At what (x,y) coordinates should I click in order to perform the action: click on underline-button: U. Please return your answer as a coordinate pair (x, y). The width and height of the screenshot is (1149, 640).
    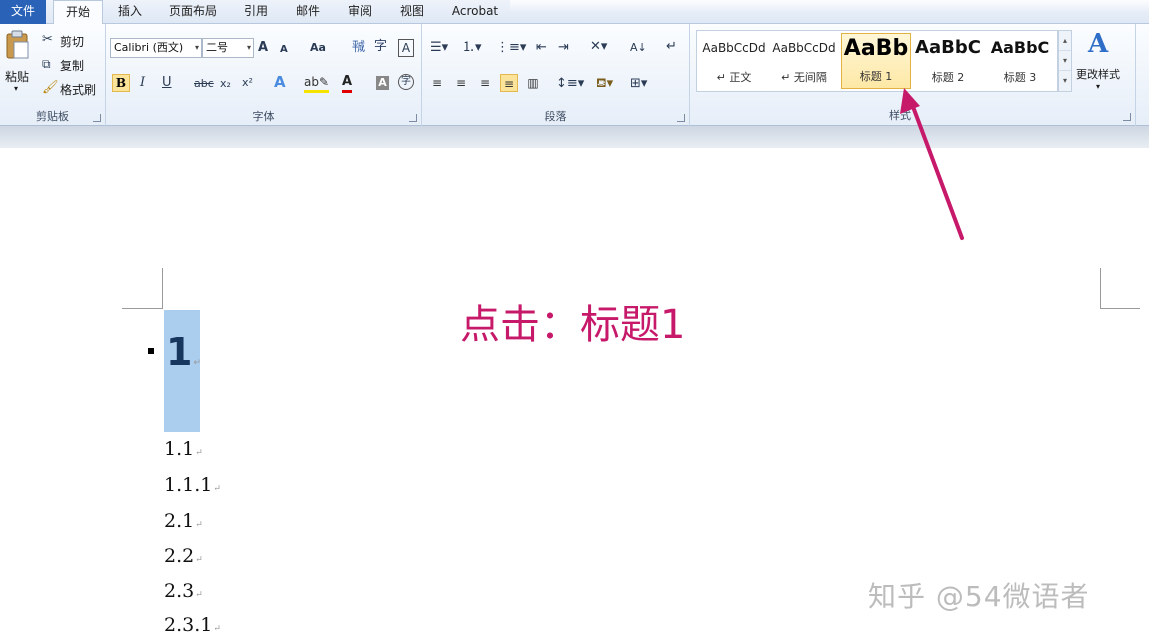
    Looking at the image, I should click on (167, 83).